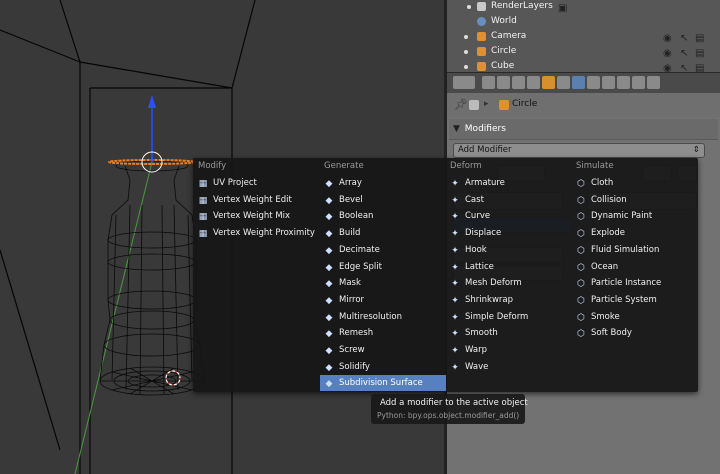 Image resolution: width=720 pixels, height=474 pixels. I want to click on menu-item-explode: ⬡ Explode, so click(635, 233).